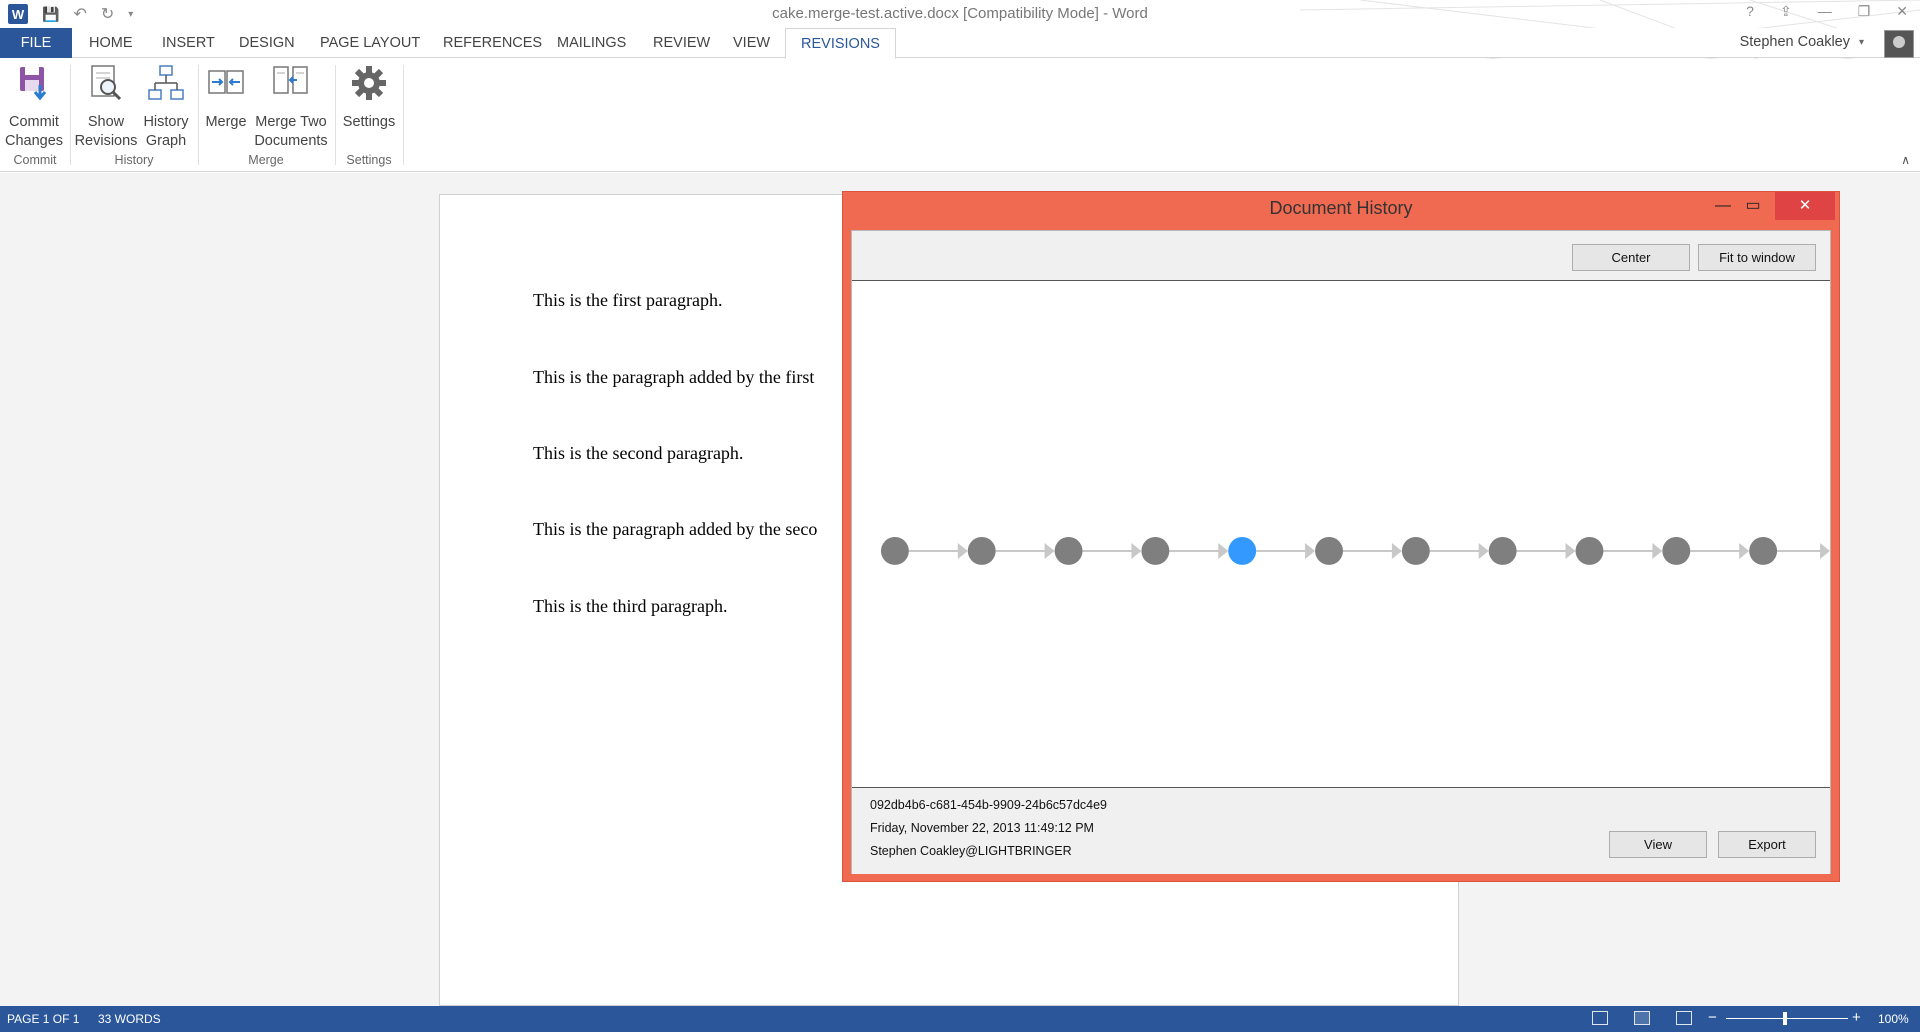  I want to click on commit-label-1: Commit, so click(34, 122).